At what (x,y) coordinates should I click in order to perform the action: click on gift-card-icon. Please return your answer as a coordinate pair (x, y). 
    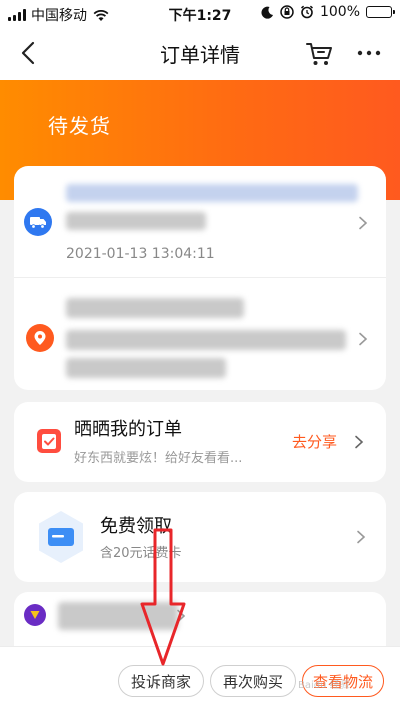
    Looking at the image, I should click on (61, 537).